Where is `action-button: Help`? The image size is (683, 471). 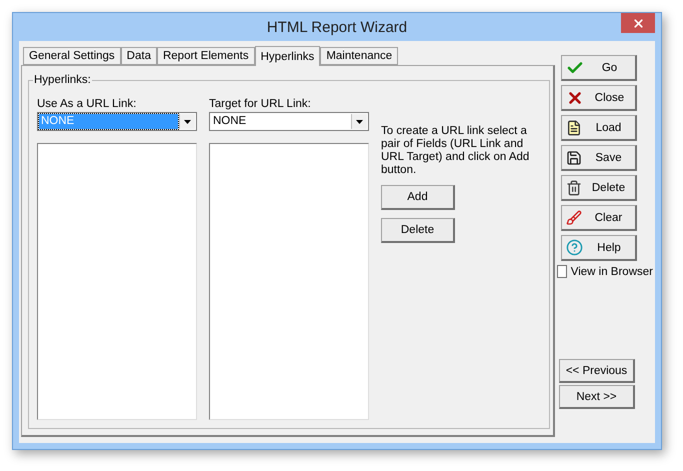
action-button: Help is located at coordinates (599, 248).